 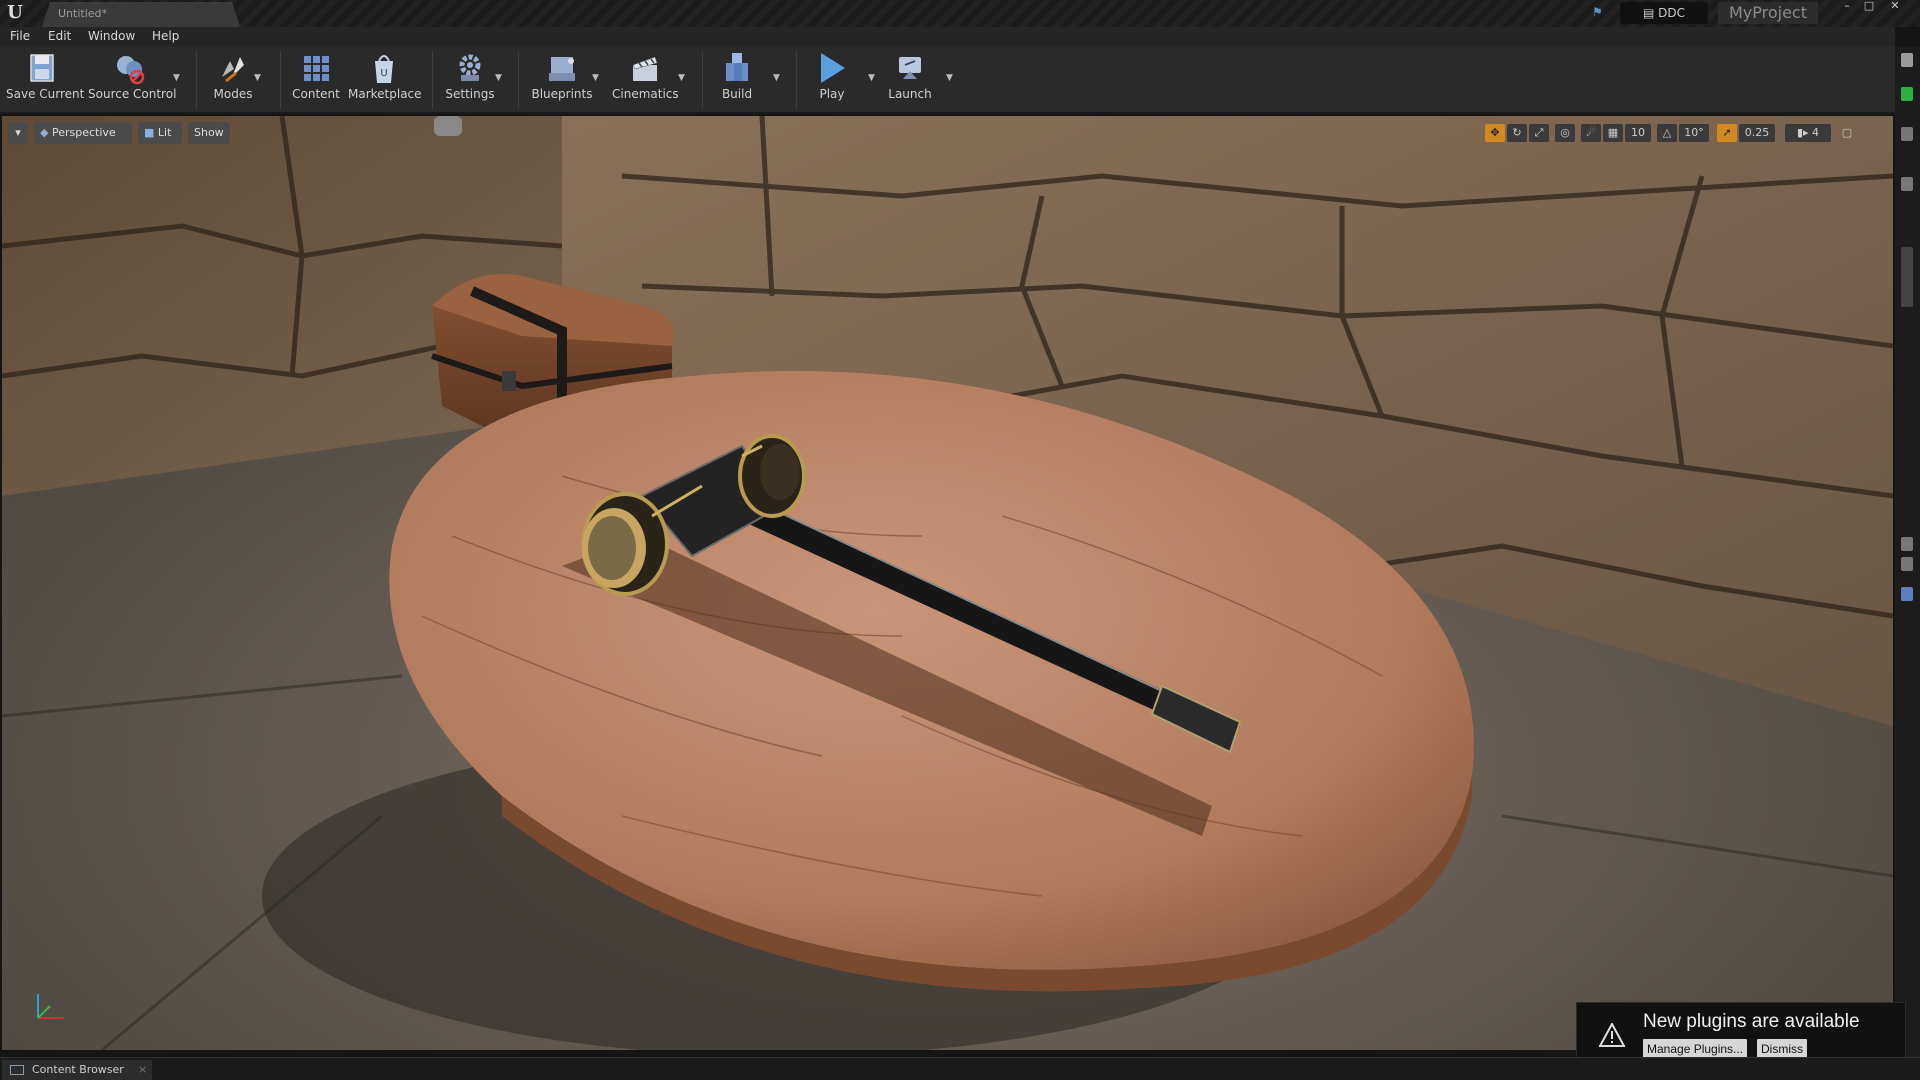 I want to click on scale-snap-icon: ➚, so click(x=1727, y=133).